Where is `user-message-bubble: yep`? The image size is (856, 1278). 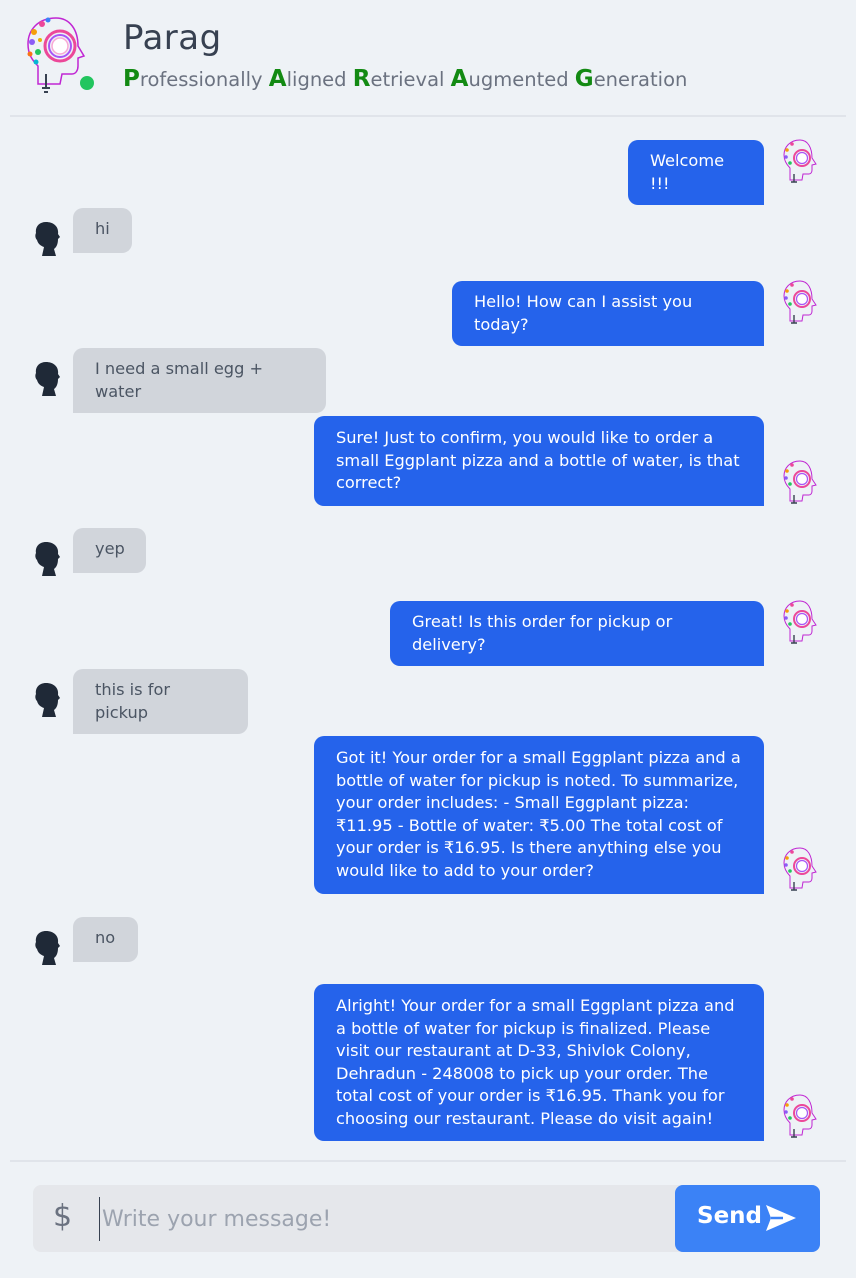 user-message-bubble: yep is located at coordinates (109, 550).